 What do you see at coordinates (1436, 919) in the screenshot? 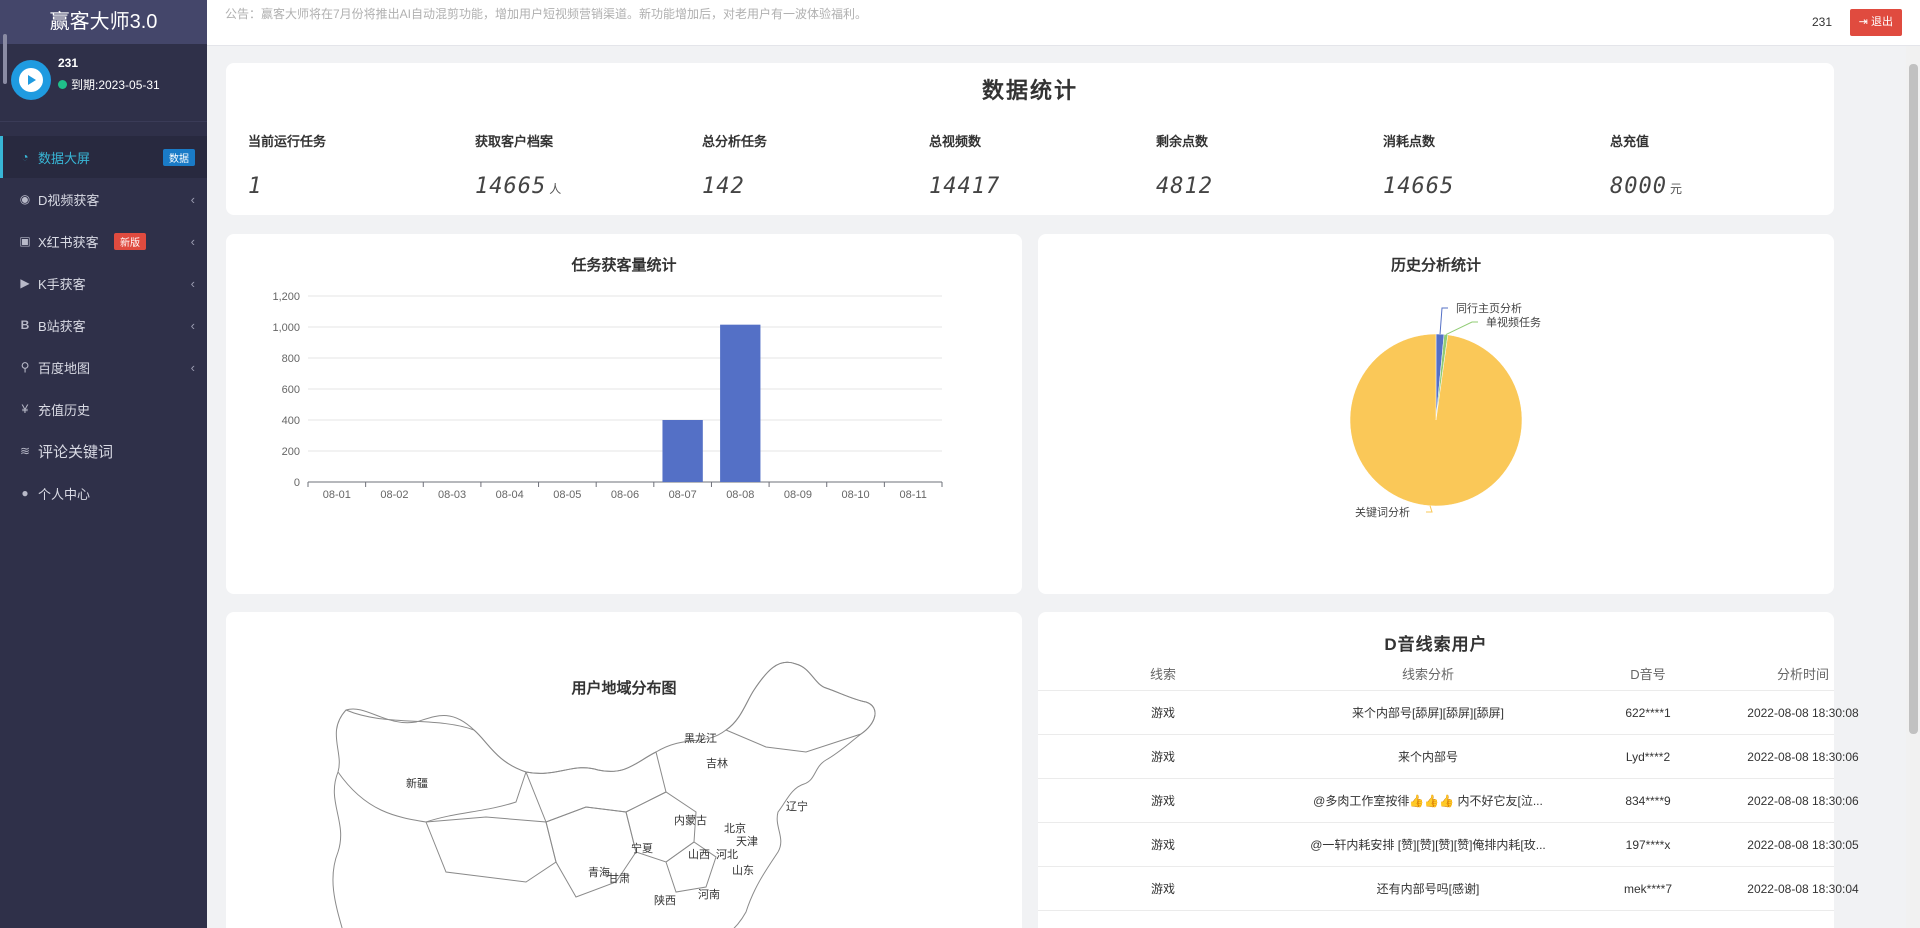
I see `table-row` at bounding box center [1436, 919].